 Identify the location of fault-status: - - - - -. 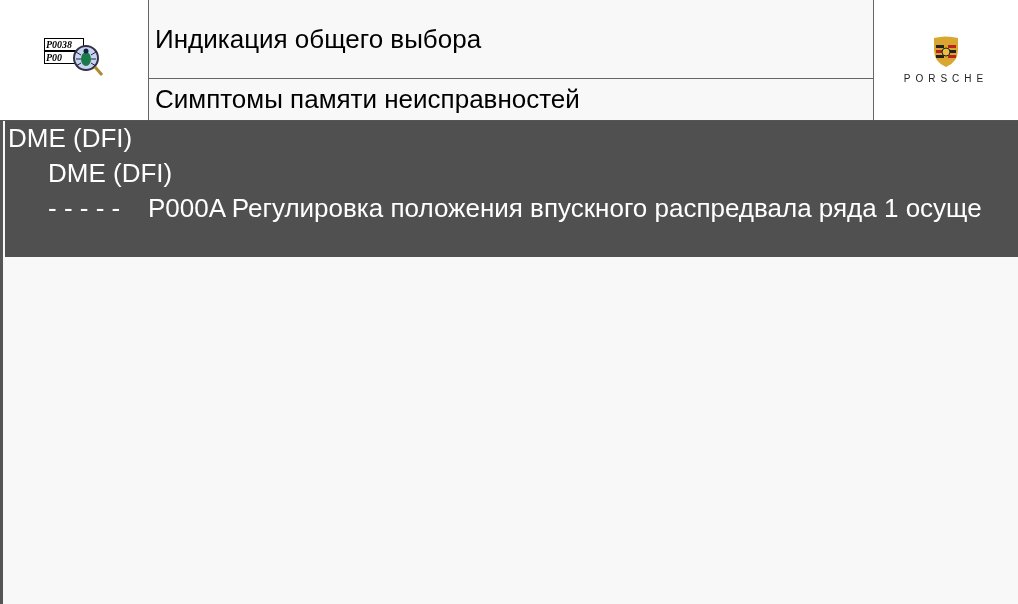
(85, 208).